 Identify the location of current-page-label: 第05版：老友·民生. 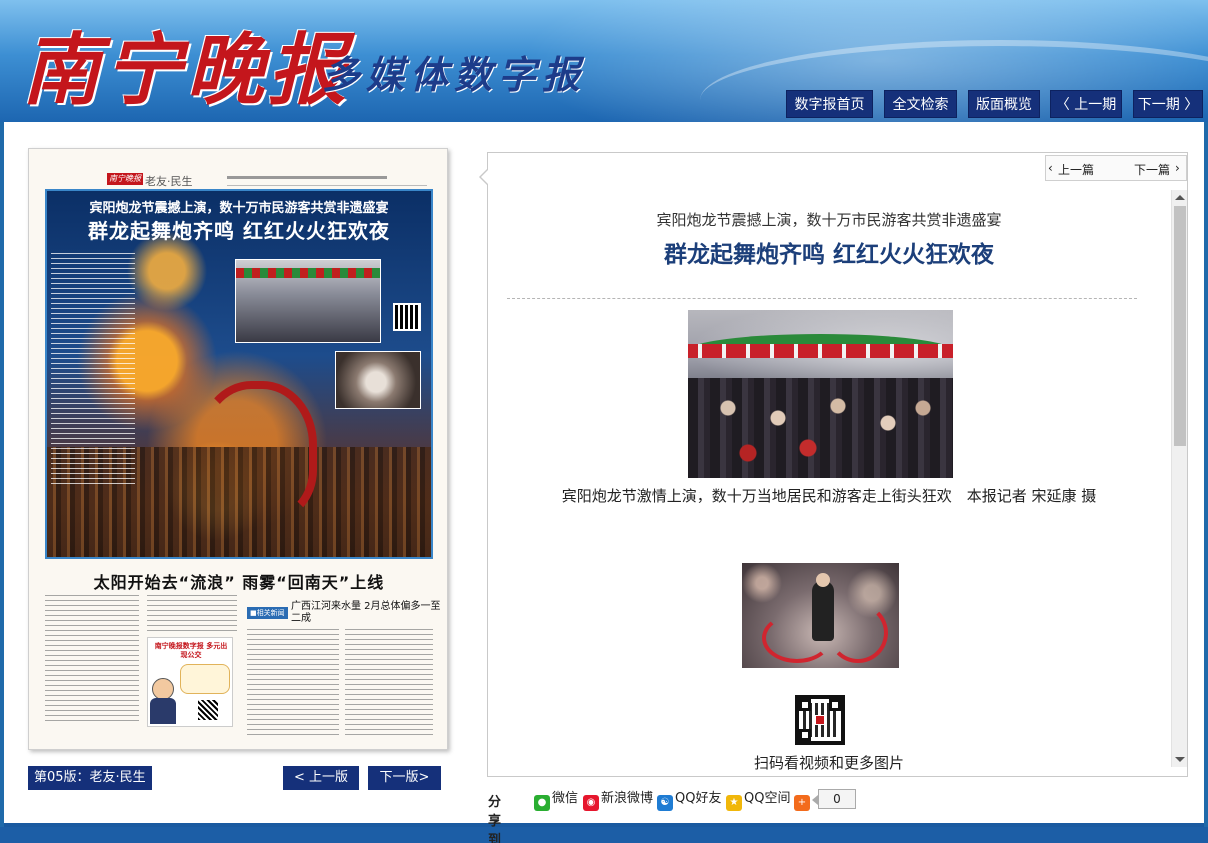
(90, 778).